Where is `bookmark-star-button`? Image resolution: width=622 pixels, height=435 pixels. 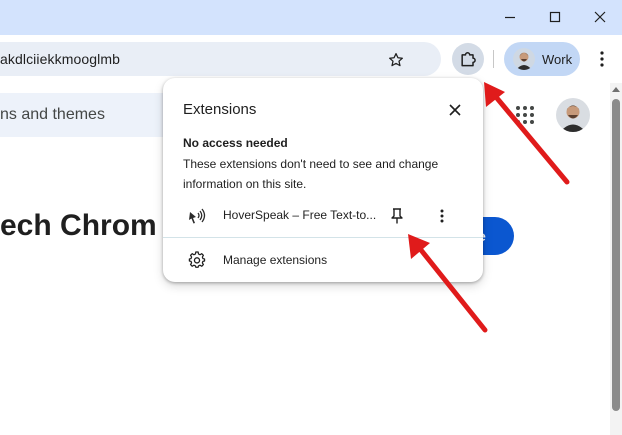
bookmark-star-button is located at coordinates (396, 60).